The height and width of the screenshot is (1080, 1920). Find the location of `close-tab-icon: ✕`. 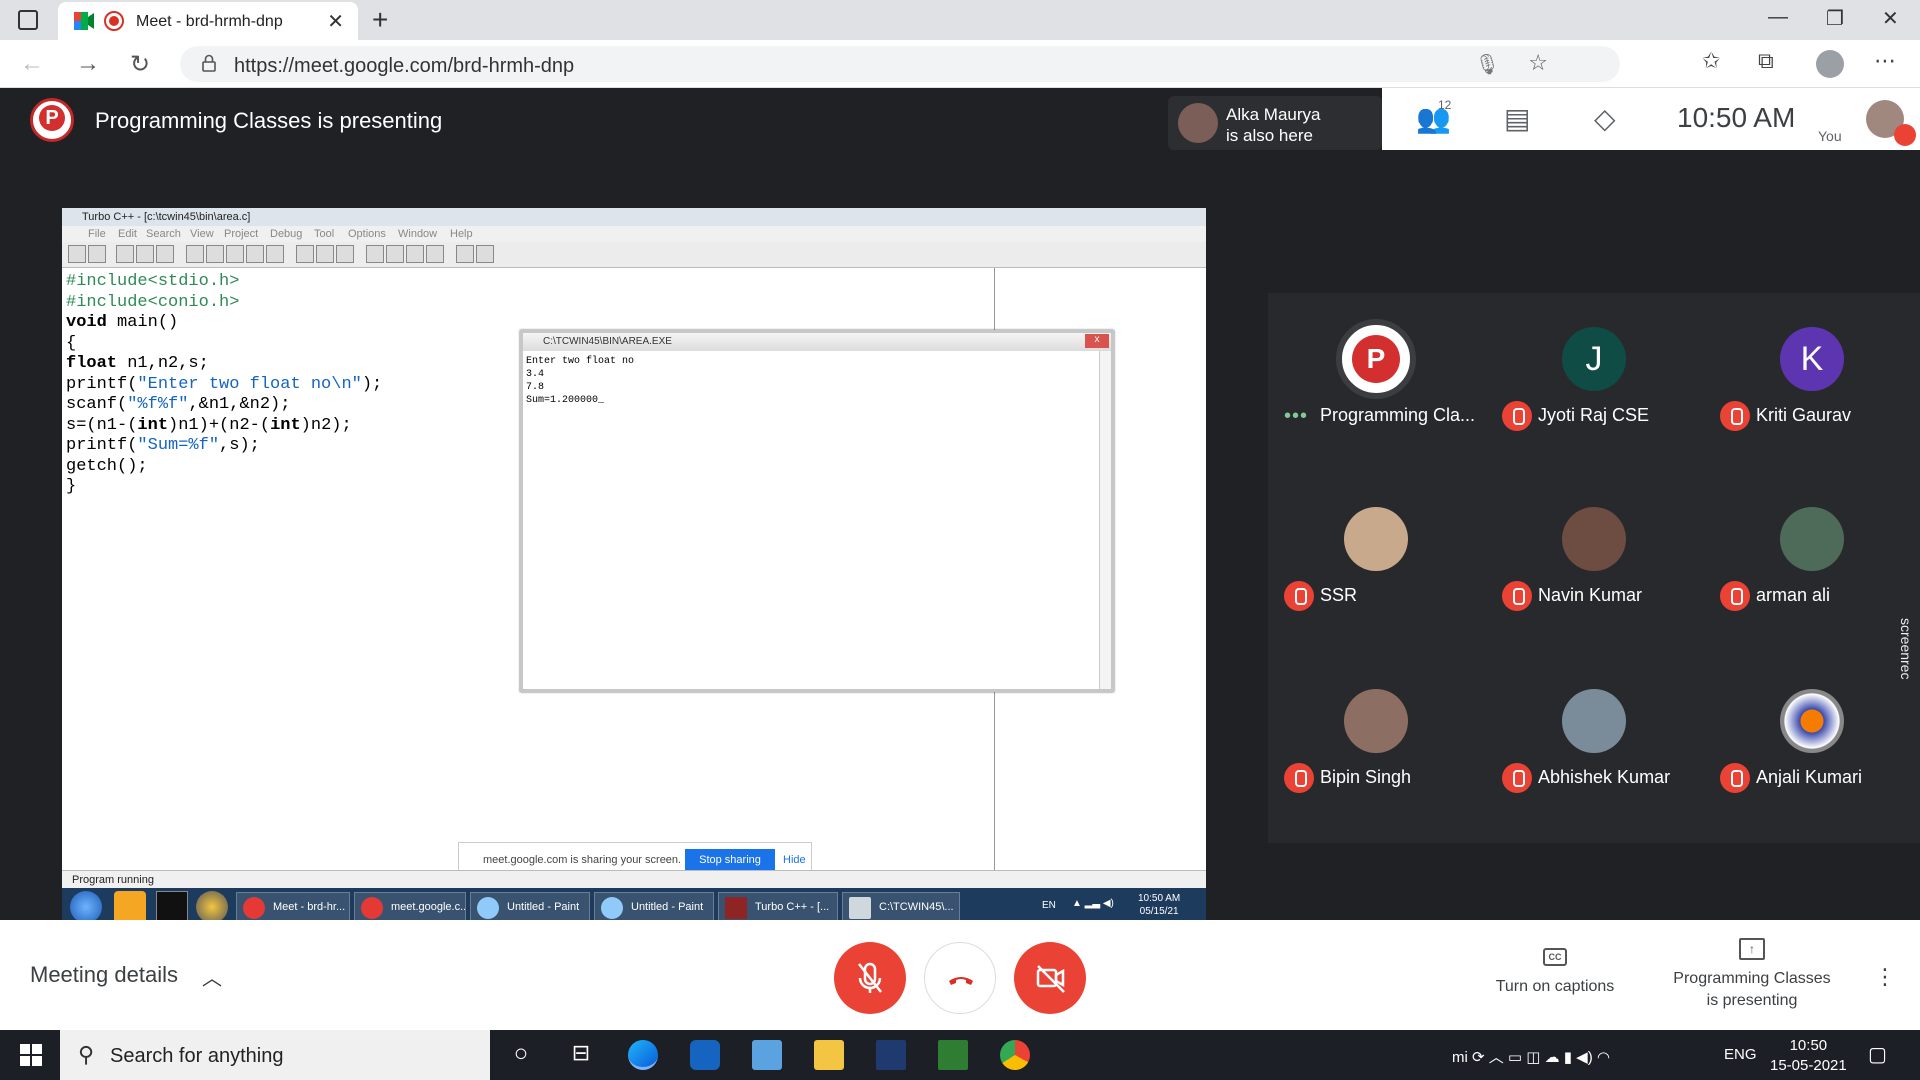

close-tab-icon: ✕ is located at coordinates (335, 21).